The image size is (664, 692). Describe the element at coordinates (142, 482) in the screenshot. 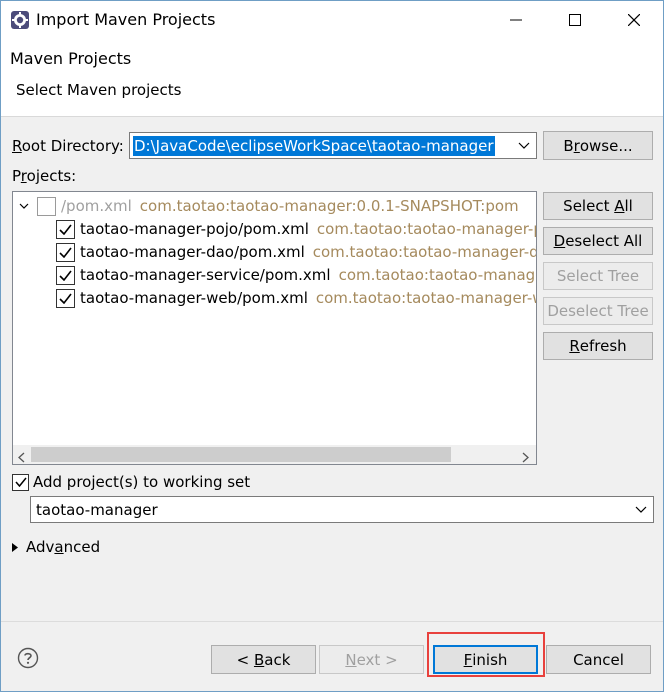

I see `working-set-label: Add project(s) to working set` at that location.